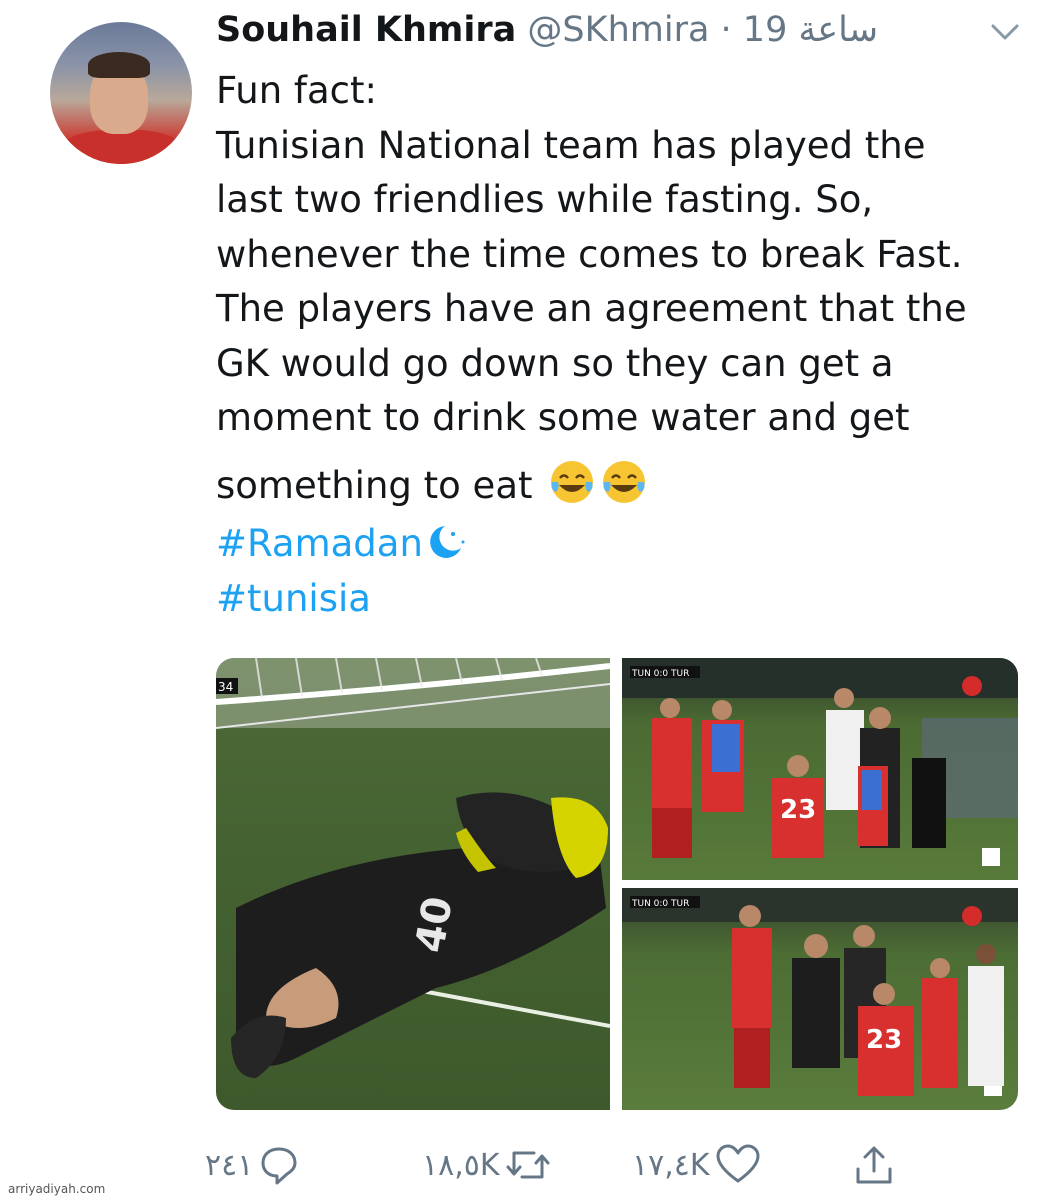 This screenshot has width=1064, height=1200. What do you see at coordinates (461, 1165) in the screenshot?
I see `retweet-count: ١٨,٥K` at bounding box center [461, 1165].